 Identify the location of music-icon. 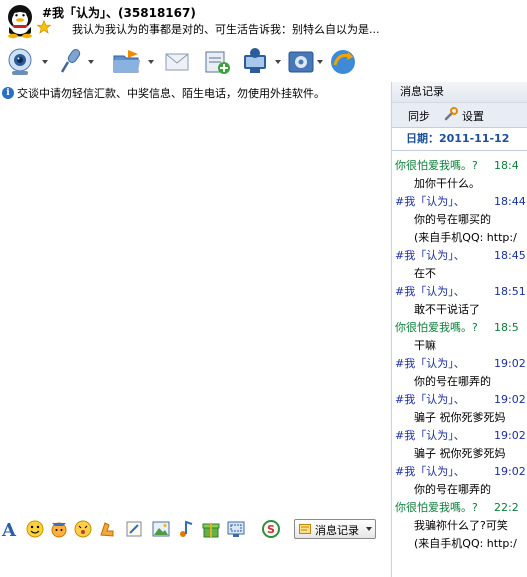
(186, 528).